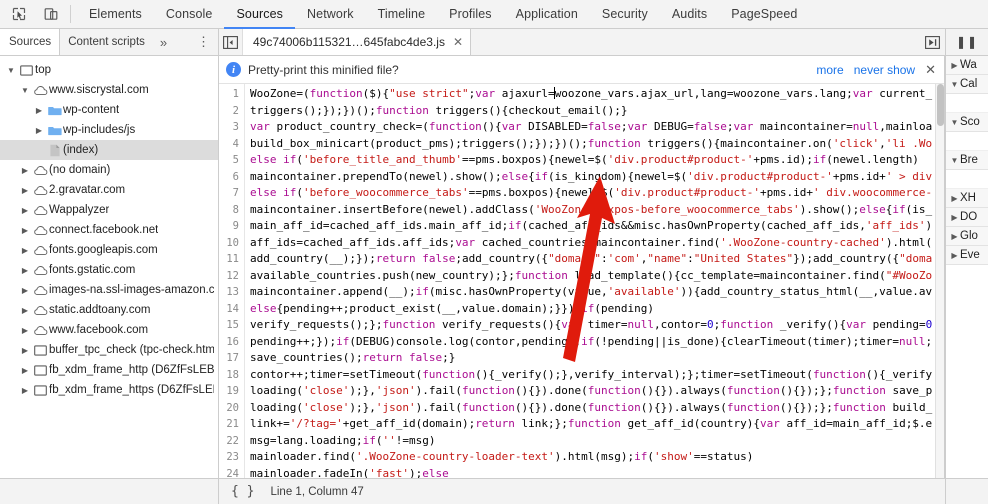 The height and width of the screenshot is (504, 988). I want to click on nav-item-2-gravatar-com: ▶ 2.gravatar.com, so click(109, 190).